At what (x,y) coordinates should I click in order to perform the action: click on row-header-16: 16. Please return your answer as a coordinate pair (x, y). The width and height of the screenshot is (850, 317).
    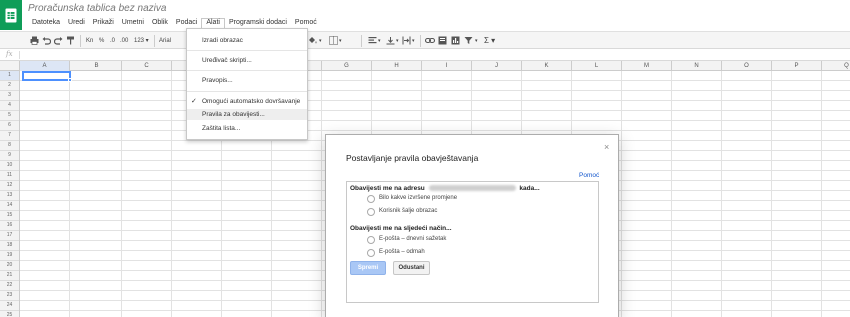
    Looking at the image, I should click on (9, 226).